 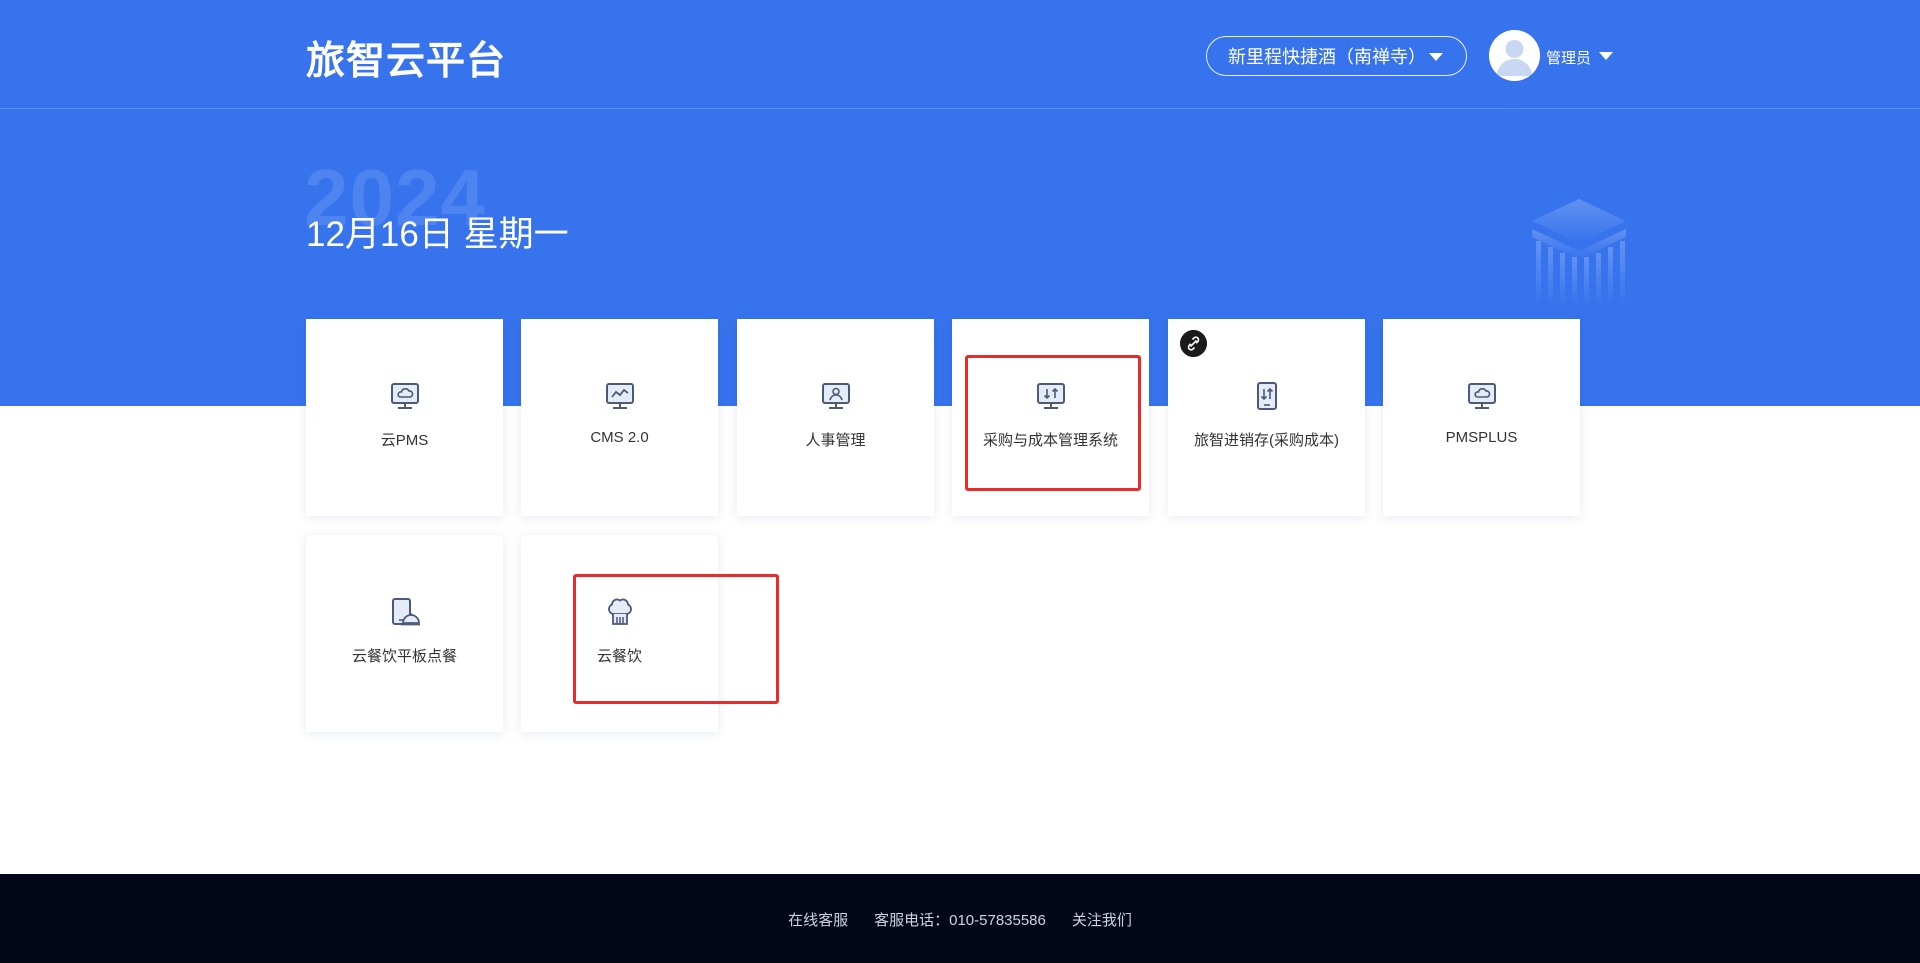 What do you see at coordinates (404, 417) in the screenshot?
I see `app-card-cloud-pms: 云PMS` at bounding box center [404, 417].